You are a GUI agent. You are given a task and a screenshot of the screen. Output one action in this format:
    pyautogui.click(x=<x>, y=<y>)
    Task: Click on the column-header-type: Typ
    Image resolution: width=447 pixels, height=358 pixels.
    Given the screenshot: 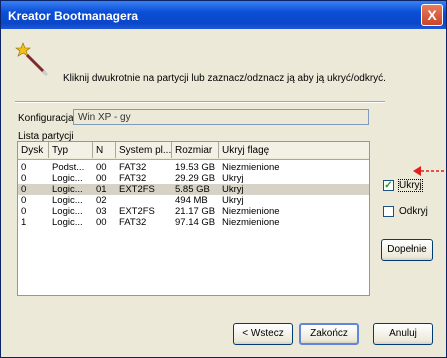 What is the action you would take?
    pyautogui.click(x=71, y=150)
    